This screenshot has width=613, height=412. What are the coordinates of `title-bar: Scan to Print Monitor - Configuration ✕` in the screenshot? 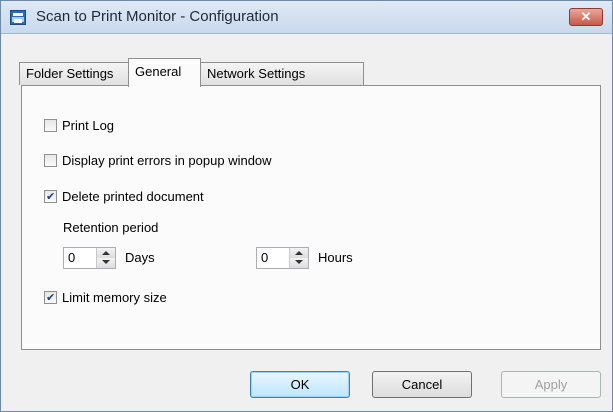 It's located at (306, 17).